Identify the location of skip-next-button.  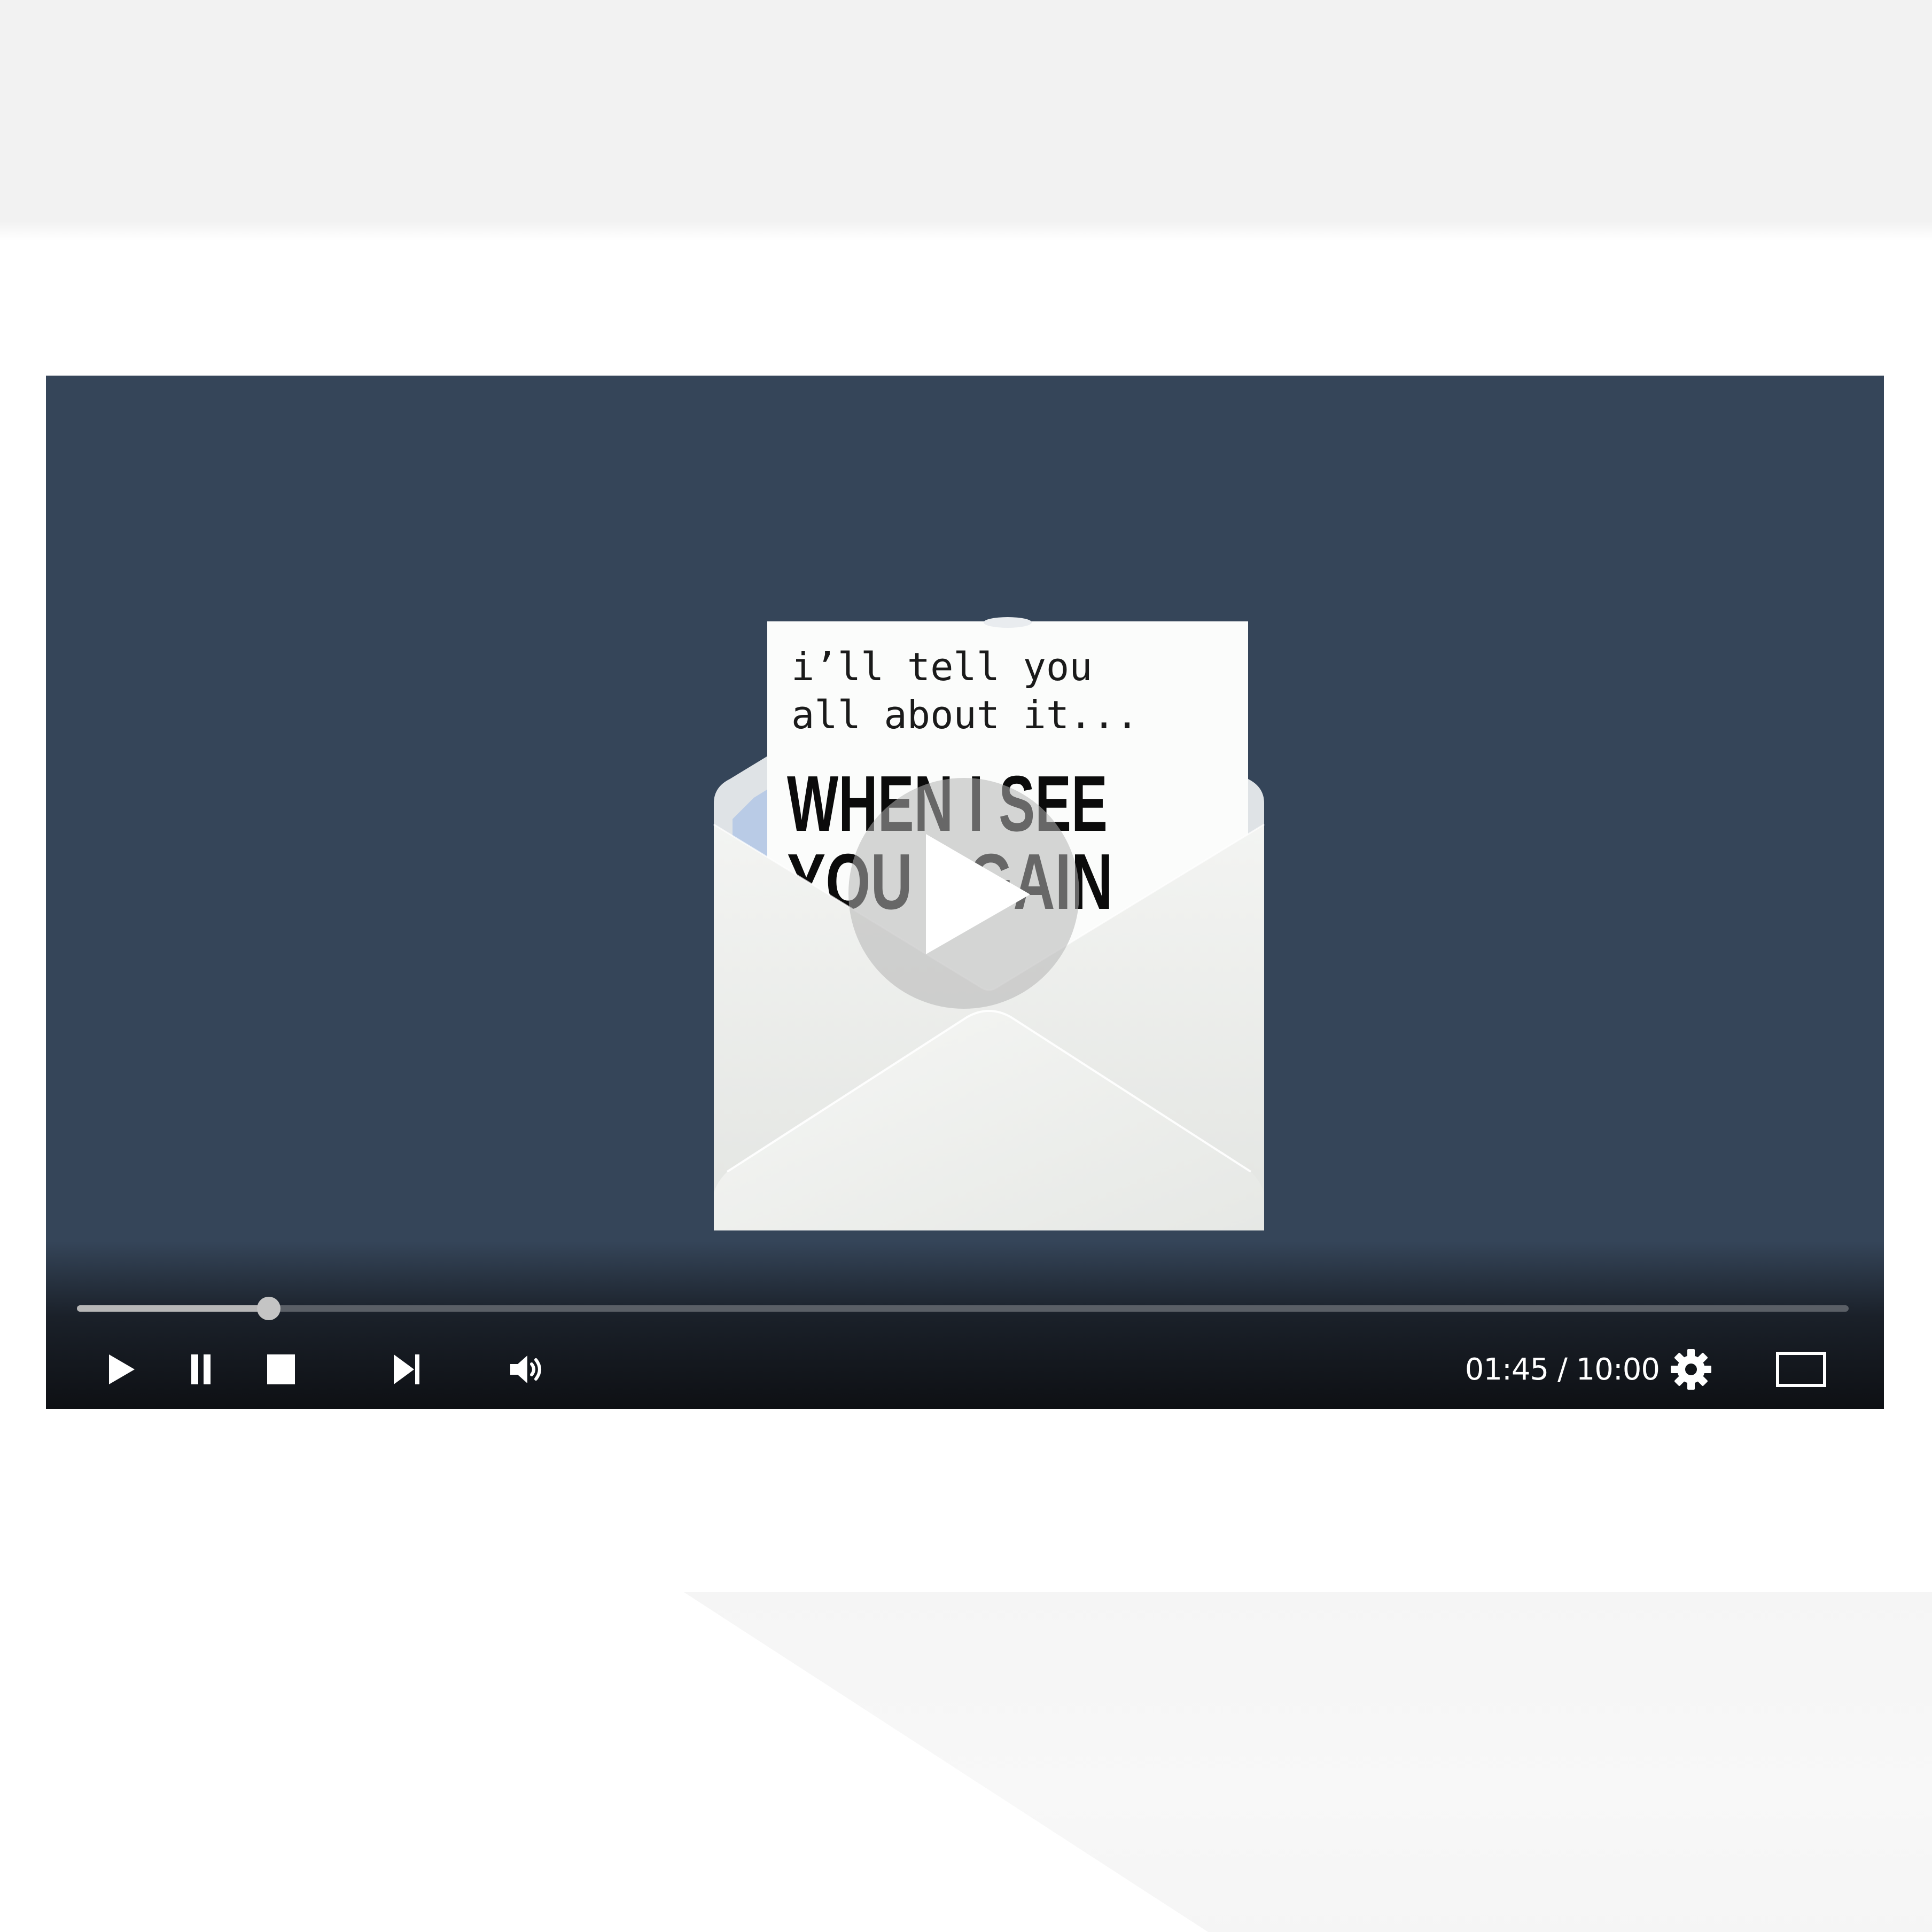
(406, 1369).